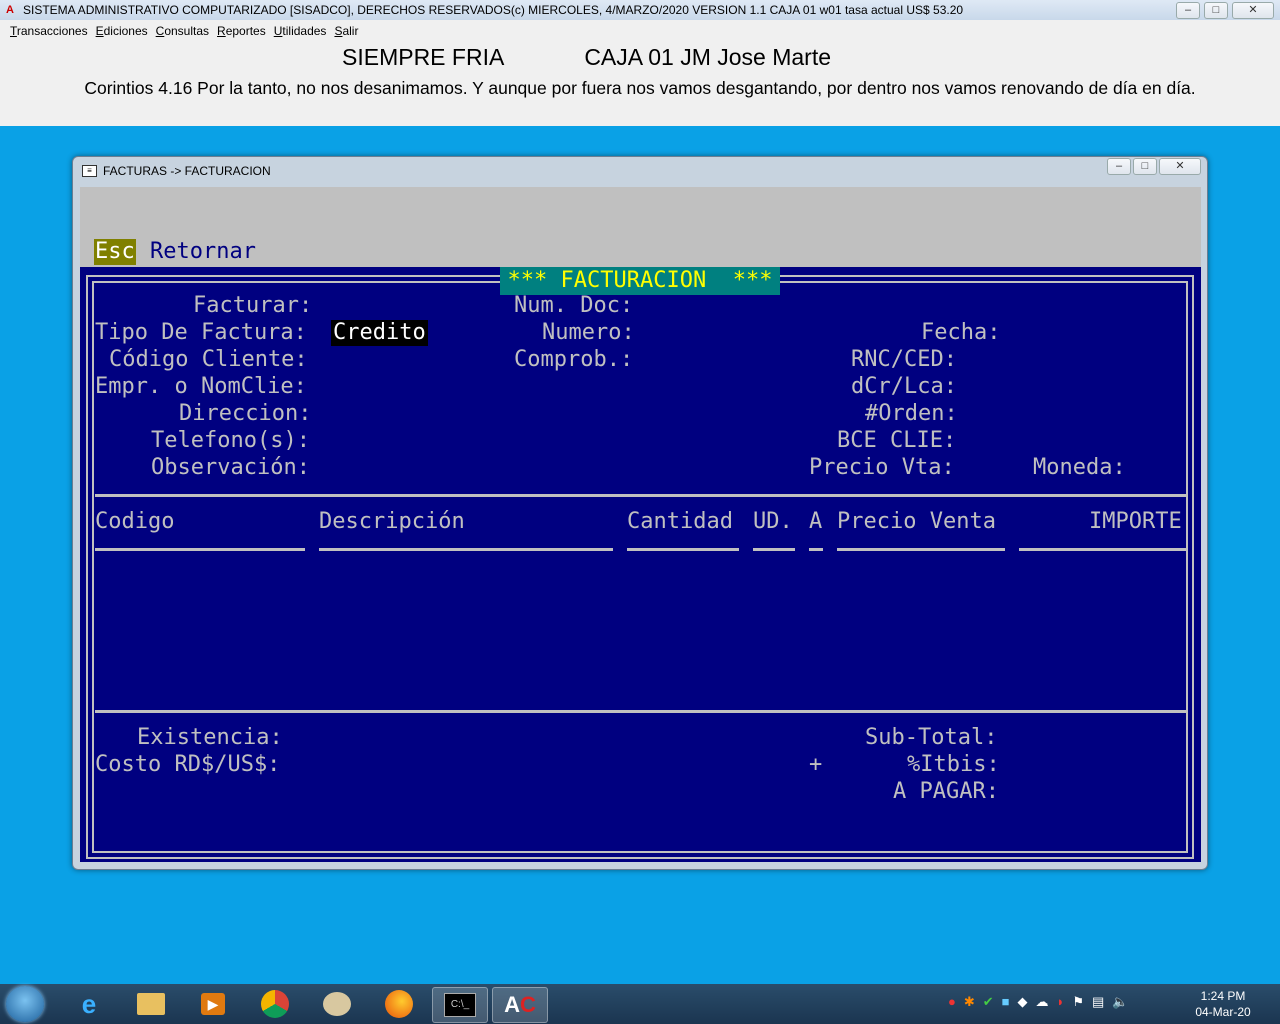 The image size is (1280, 1024). Describe the element at coordinates (574, 305) in the screenshot. I see `label-num-doc: Num. Doc:` at that location.